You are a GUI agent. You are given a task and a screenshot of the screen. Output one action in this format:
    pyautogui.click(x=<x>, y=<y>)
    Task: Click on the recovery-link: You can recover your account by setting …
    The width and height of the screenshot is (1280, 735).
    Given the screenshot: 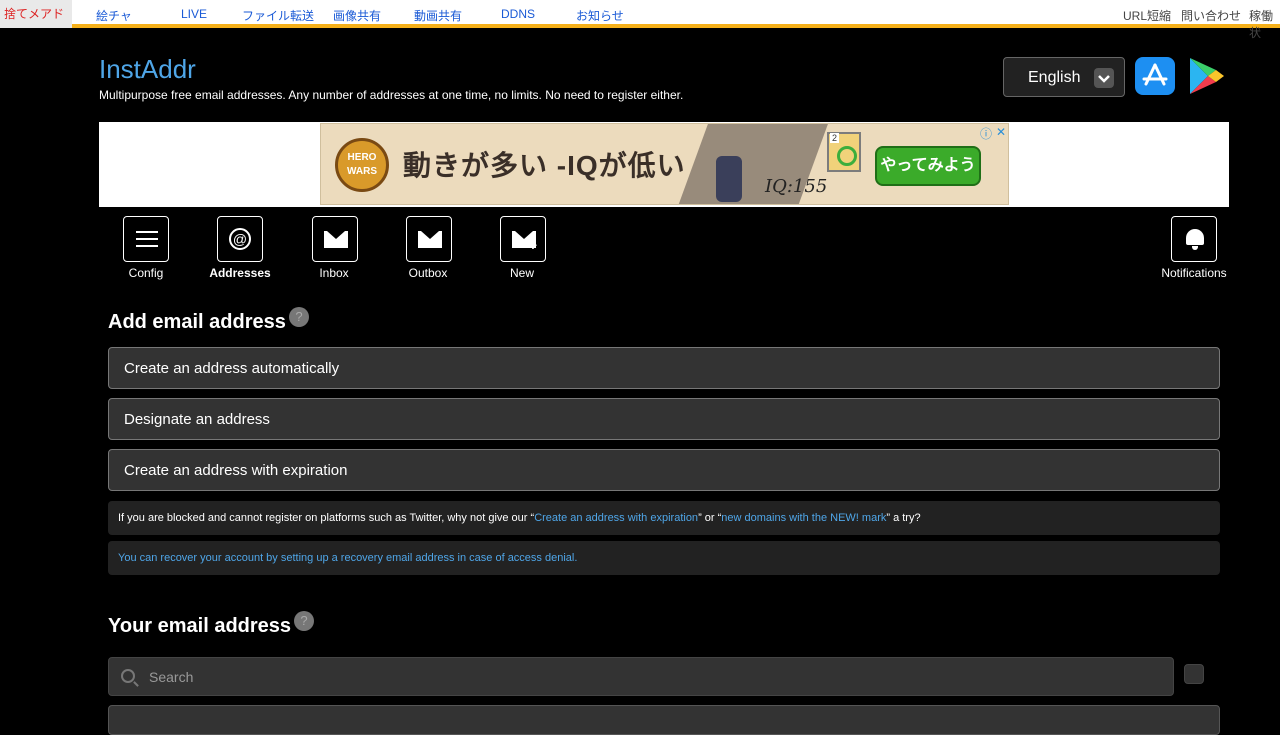 What is the action you would take?
    pyautogui.click(x=347, y=558)
    